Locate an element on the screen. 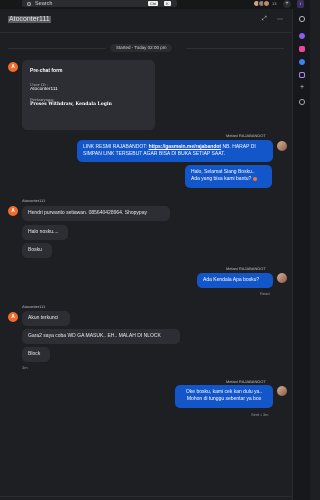 The image size is (320, 500). message-time: 3m is located at coordinates (25, 367).